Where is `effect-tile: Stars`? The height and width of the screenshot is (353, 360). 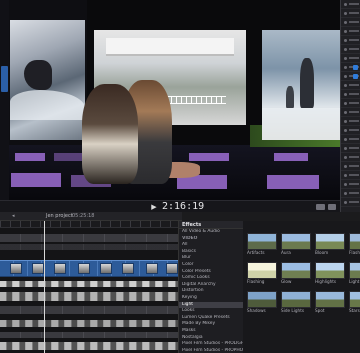
effect-tile: Stars is located at coordinates (354, 302).